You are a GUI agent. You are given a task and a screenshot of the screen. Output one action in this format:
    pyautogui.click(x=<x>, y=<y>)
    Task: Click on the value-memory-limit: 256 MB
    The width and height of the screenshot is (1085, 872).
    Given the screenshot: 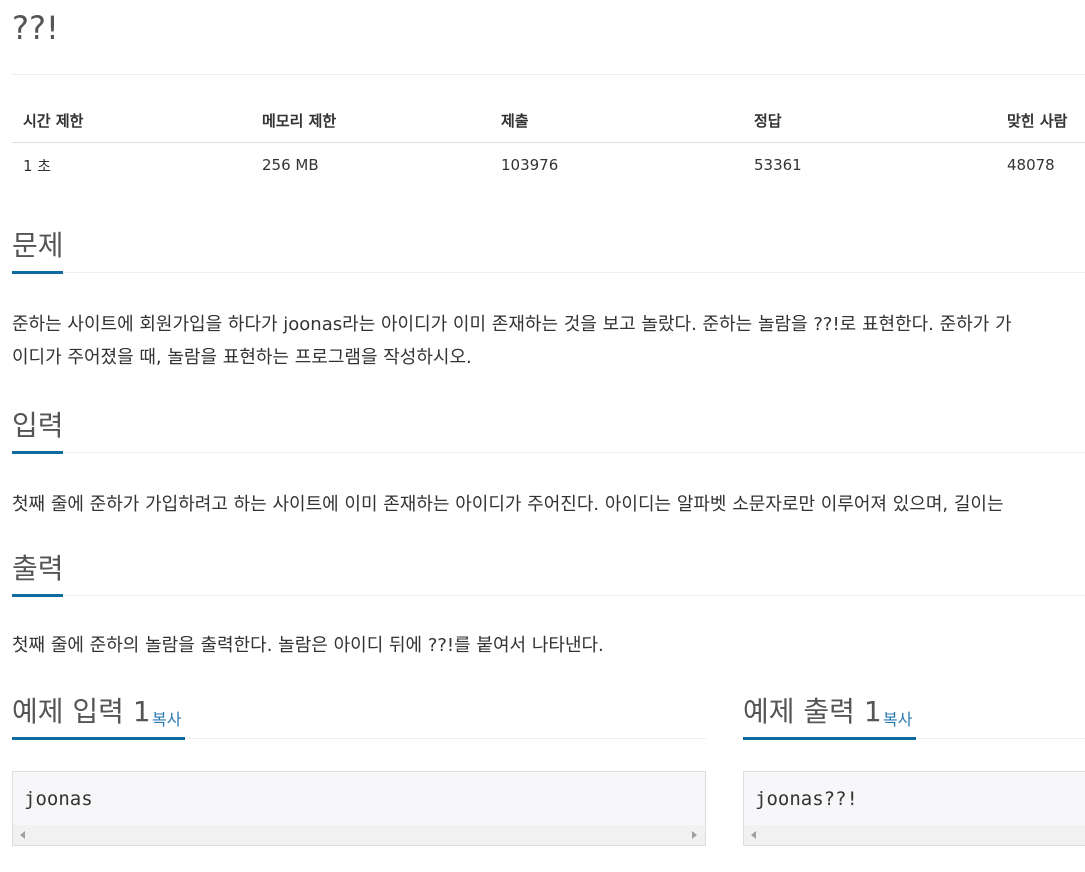 What is the action you would take?
    pyautogui.click(x=290, y=165)
    